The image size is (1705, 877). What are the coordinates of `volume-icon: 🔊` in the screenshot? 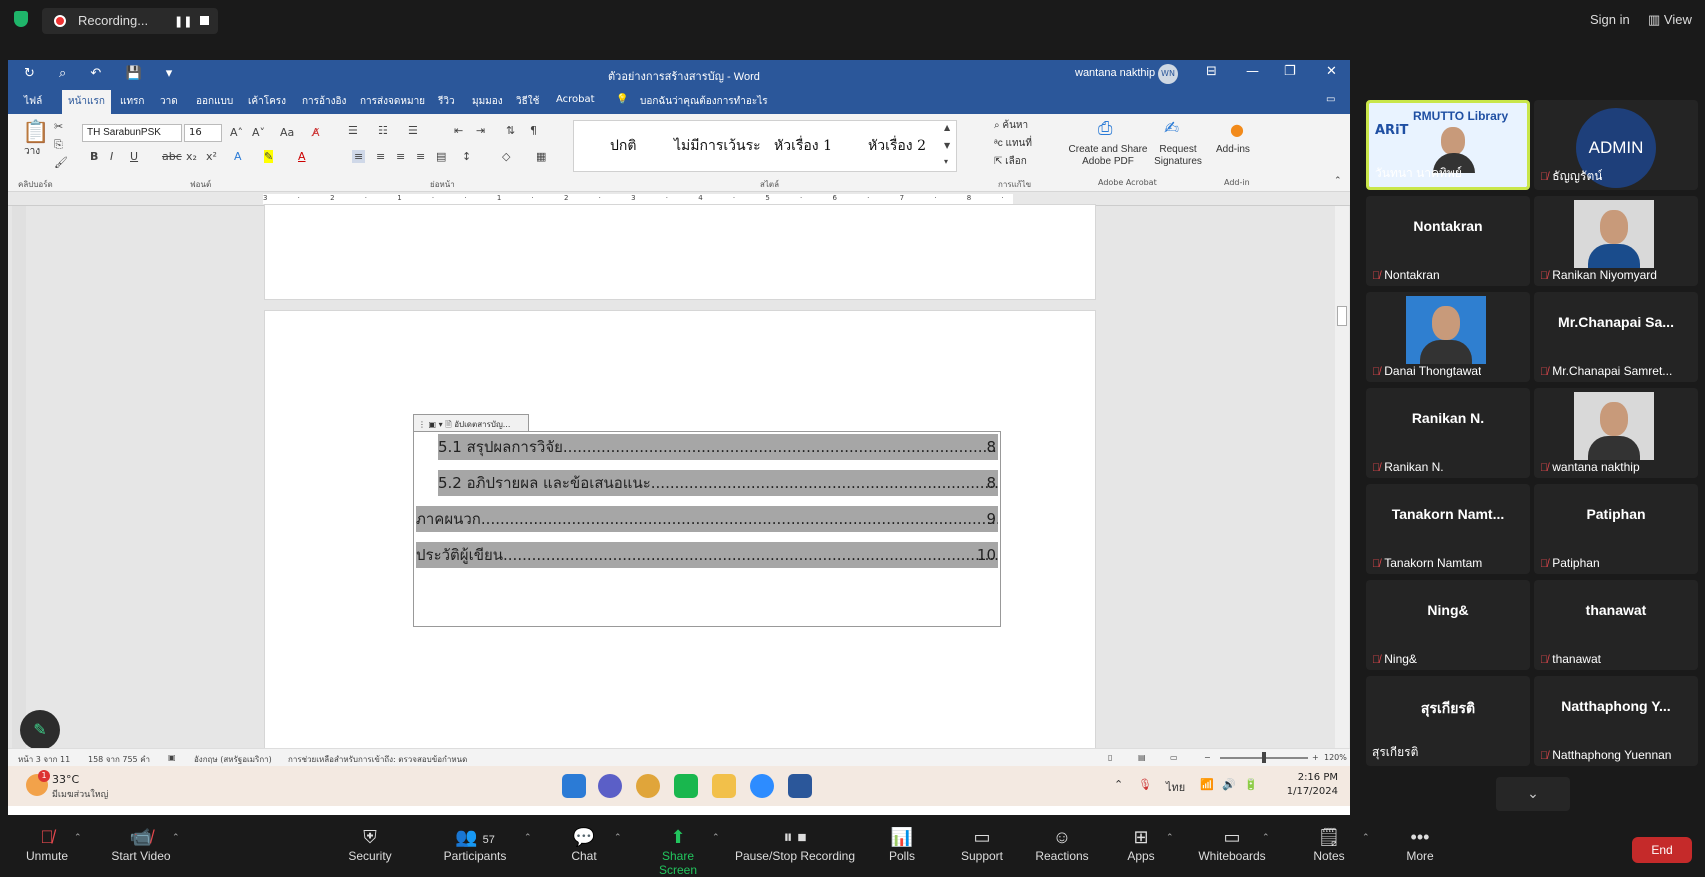 It's located at (1229, 784).